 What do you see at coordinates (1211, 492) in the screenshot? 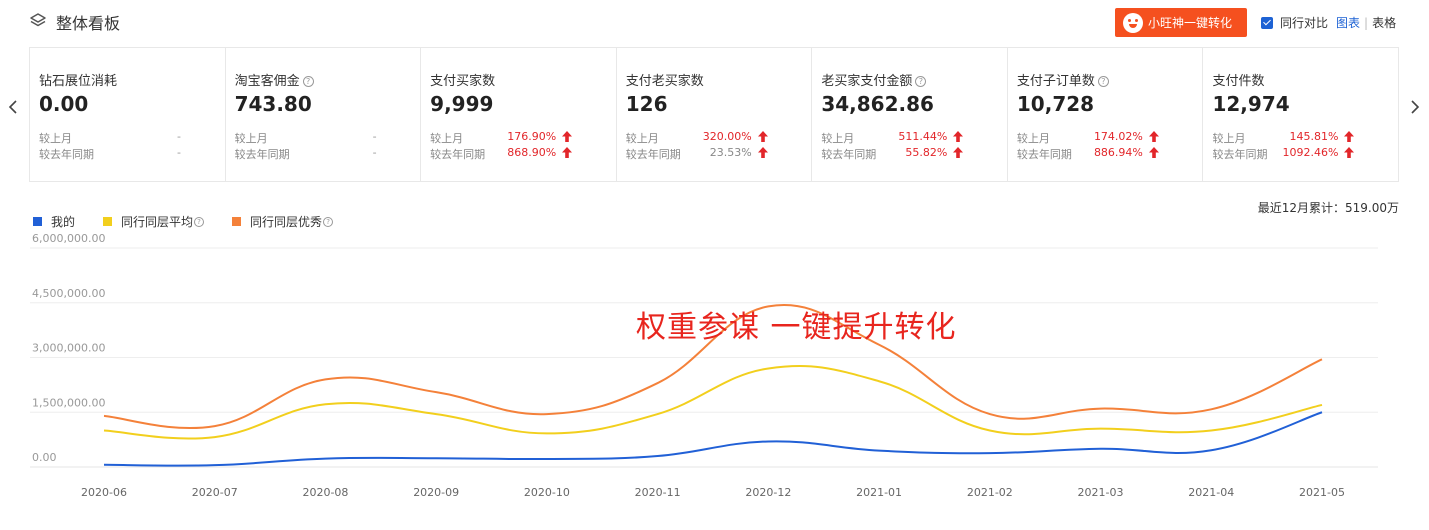
I see `x-tick-label: 2021-04` at bounding box center [1211, 492].